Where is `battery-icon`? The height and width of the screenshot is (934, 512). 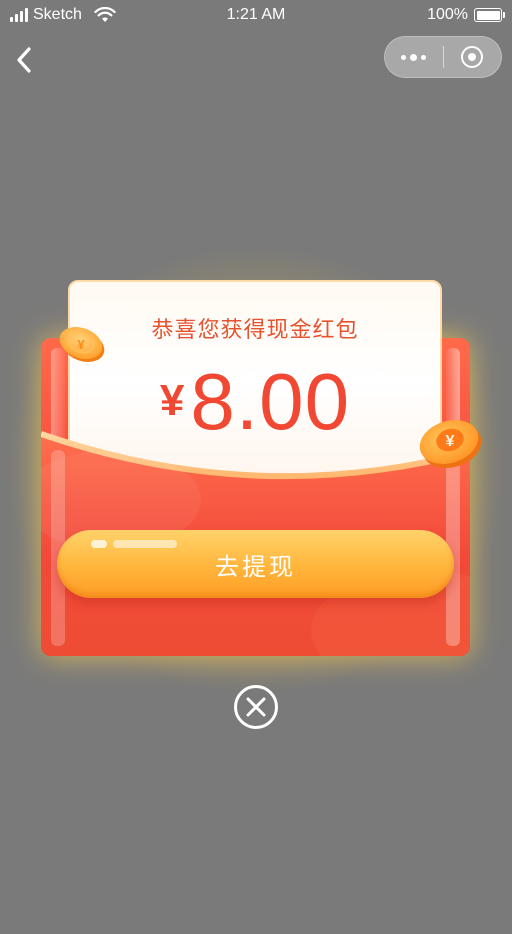
battery-icon is located at coordinates (489, 15).